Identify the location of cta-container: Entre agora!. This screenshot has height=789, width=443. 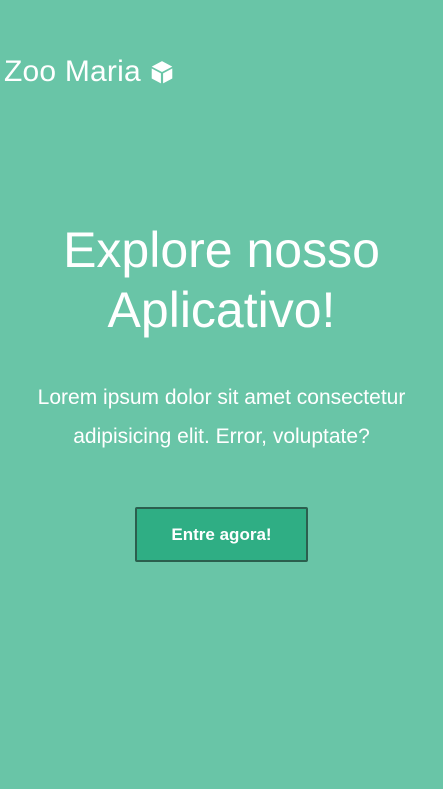
(221, 534).